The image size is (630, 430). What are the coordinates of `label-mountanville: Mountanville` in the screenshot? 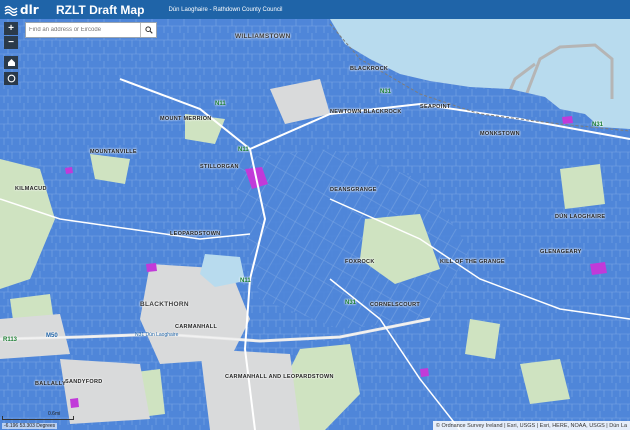 It's located at (113, 152).